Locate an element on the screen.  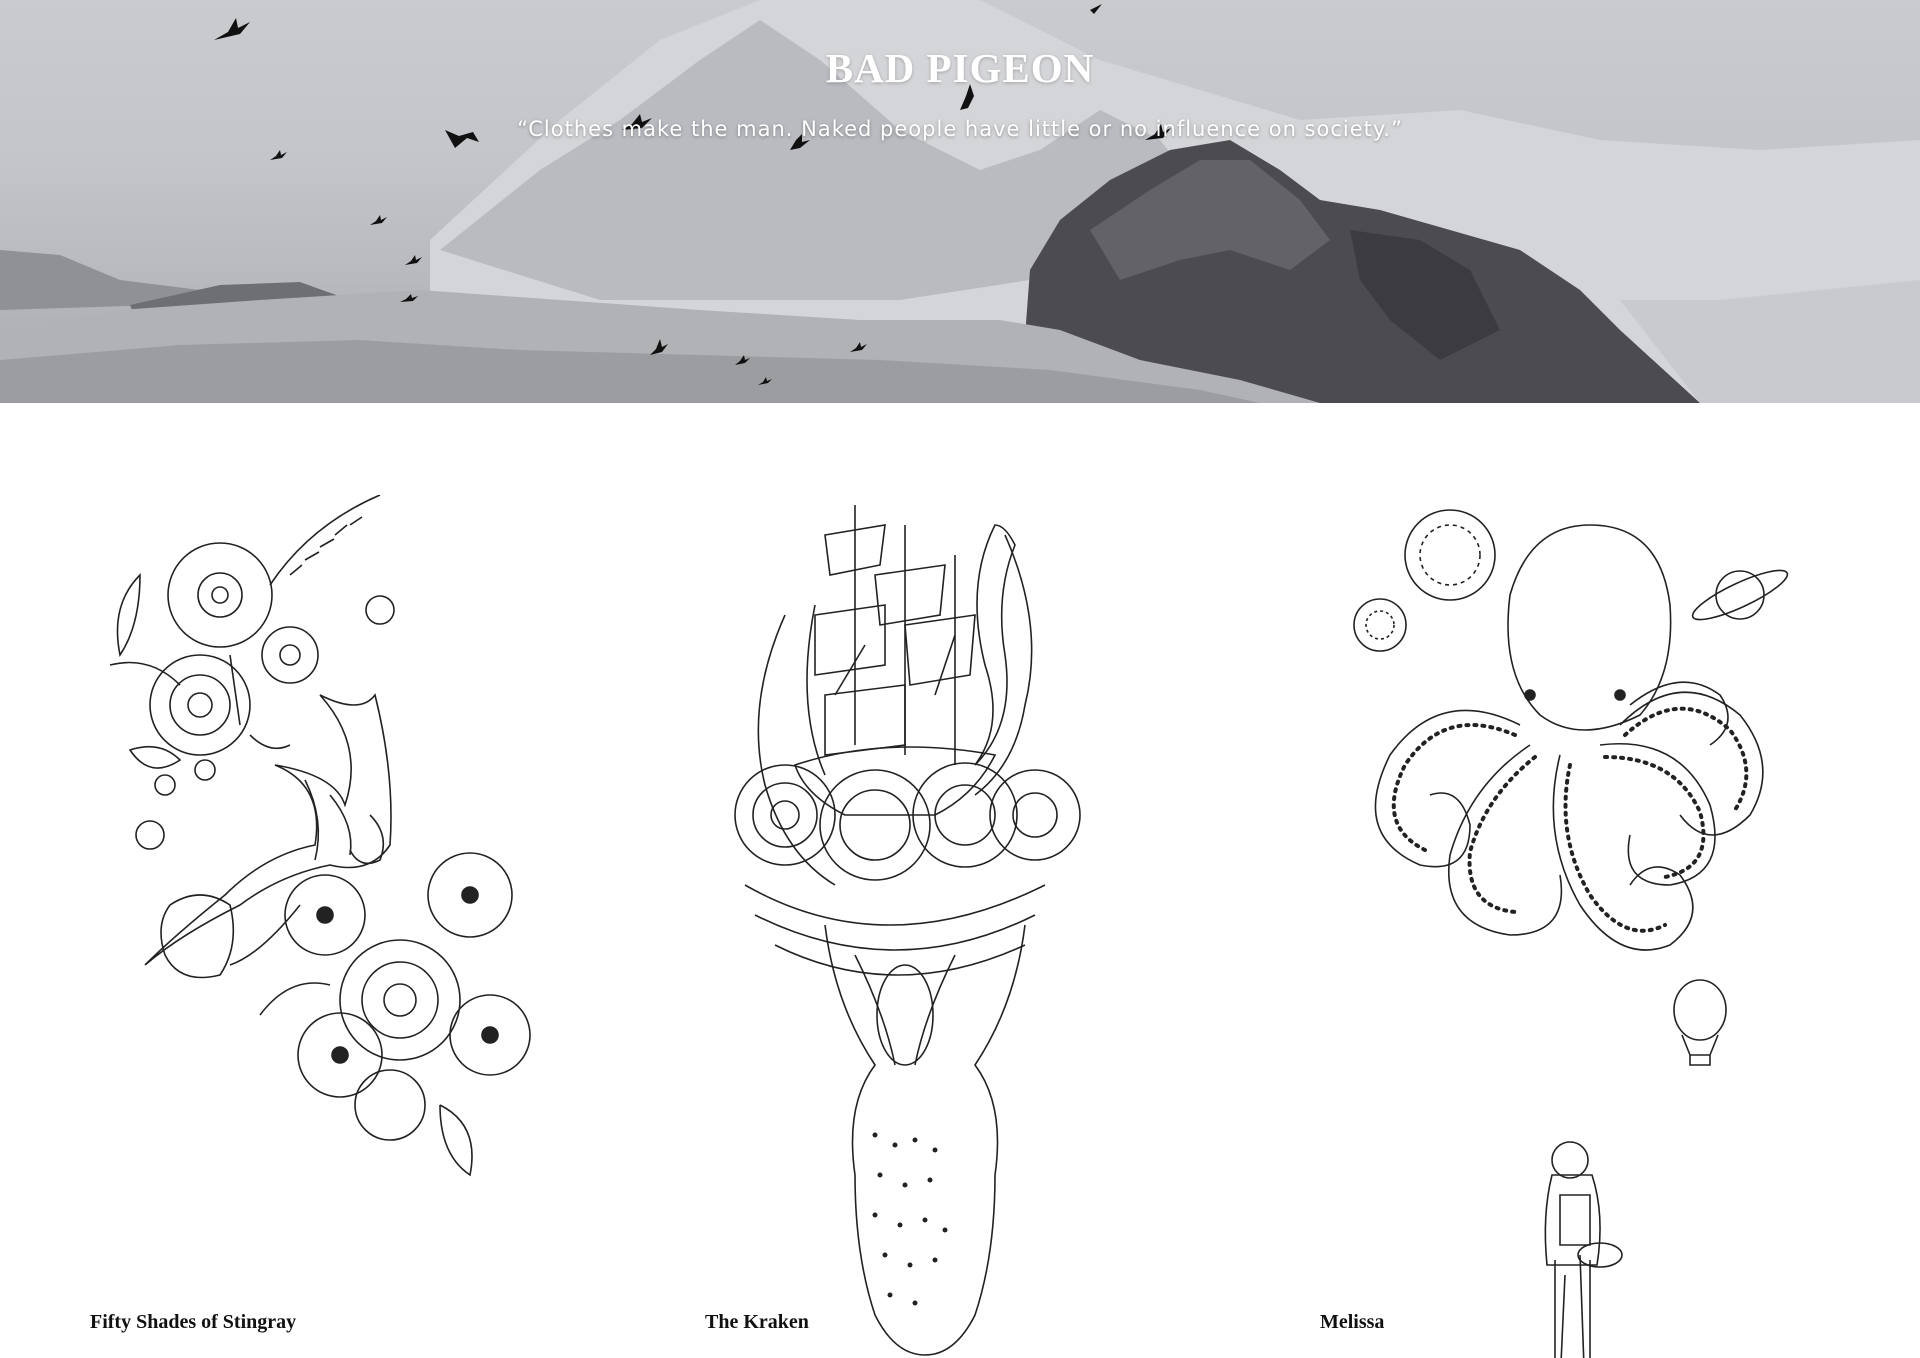
gallery-item-title: Fifty Shades of Stingray is located at coordinates (193, 1322).